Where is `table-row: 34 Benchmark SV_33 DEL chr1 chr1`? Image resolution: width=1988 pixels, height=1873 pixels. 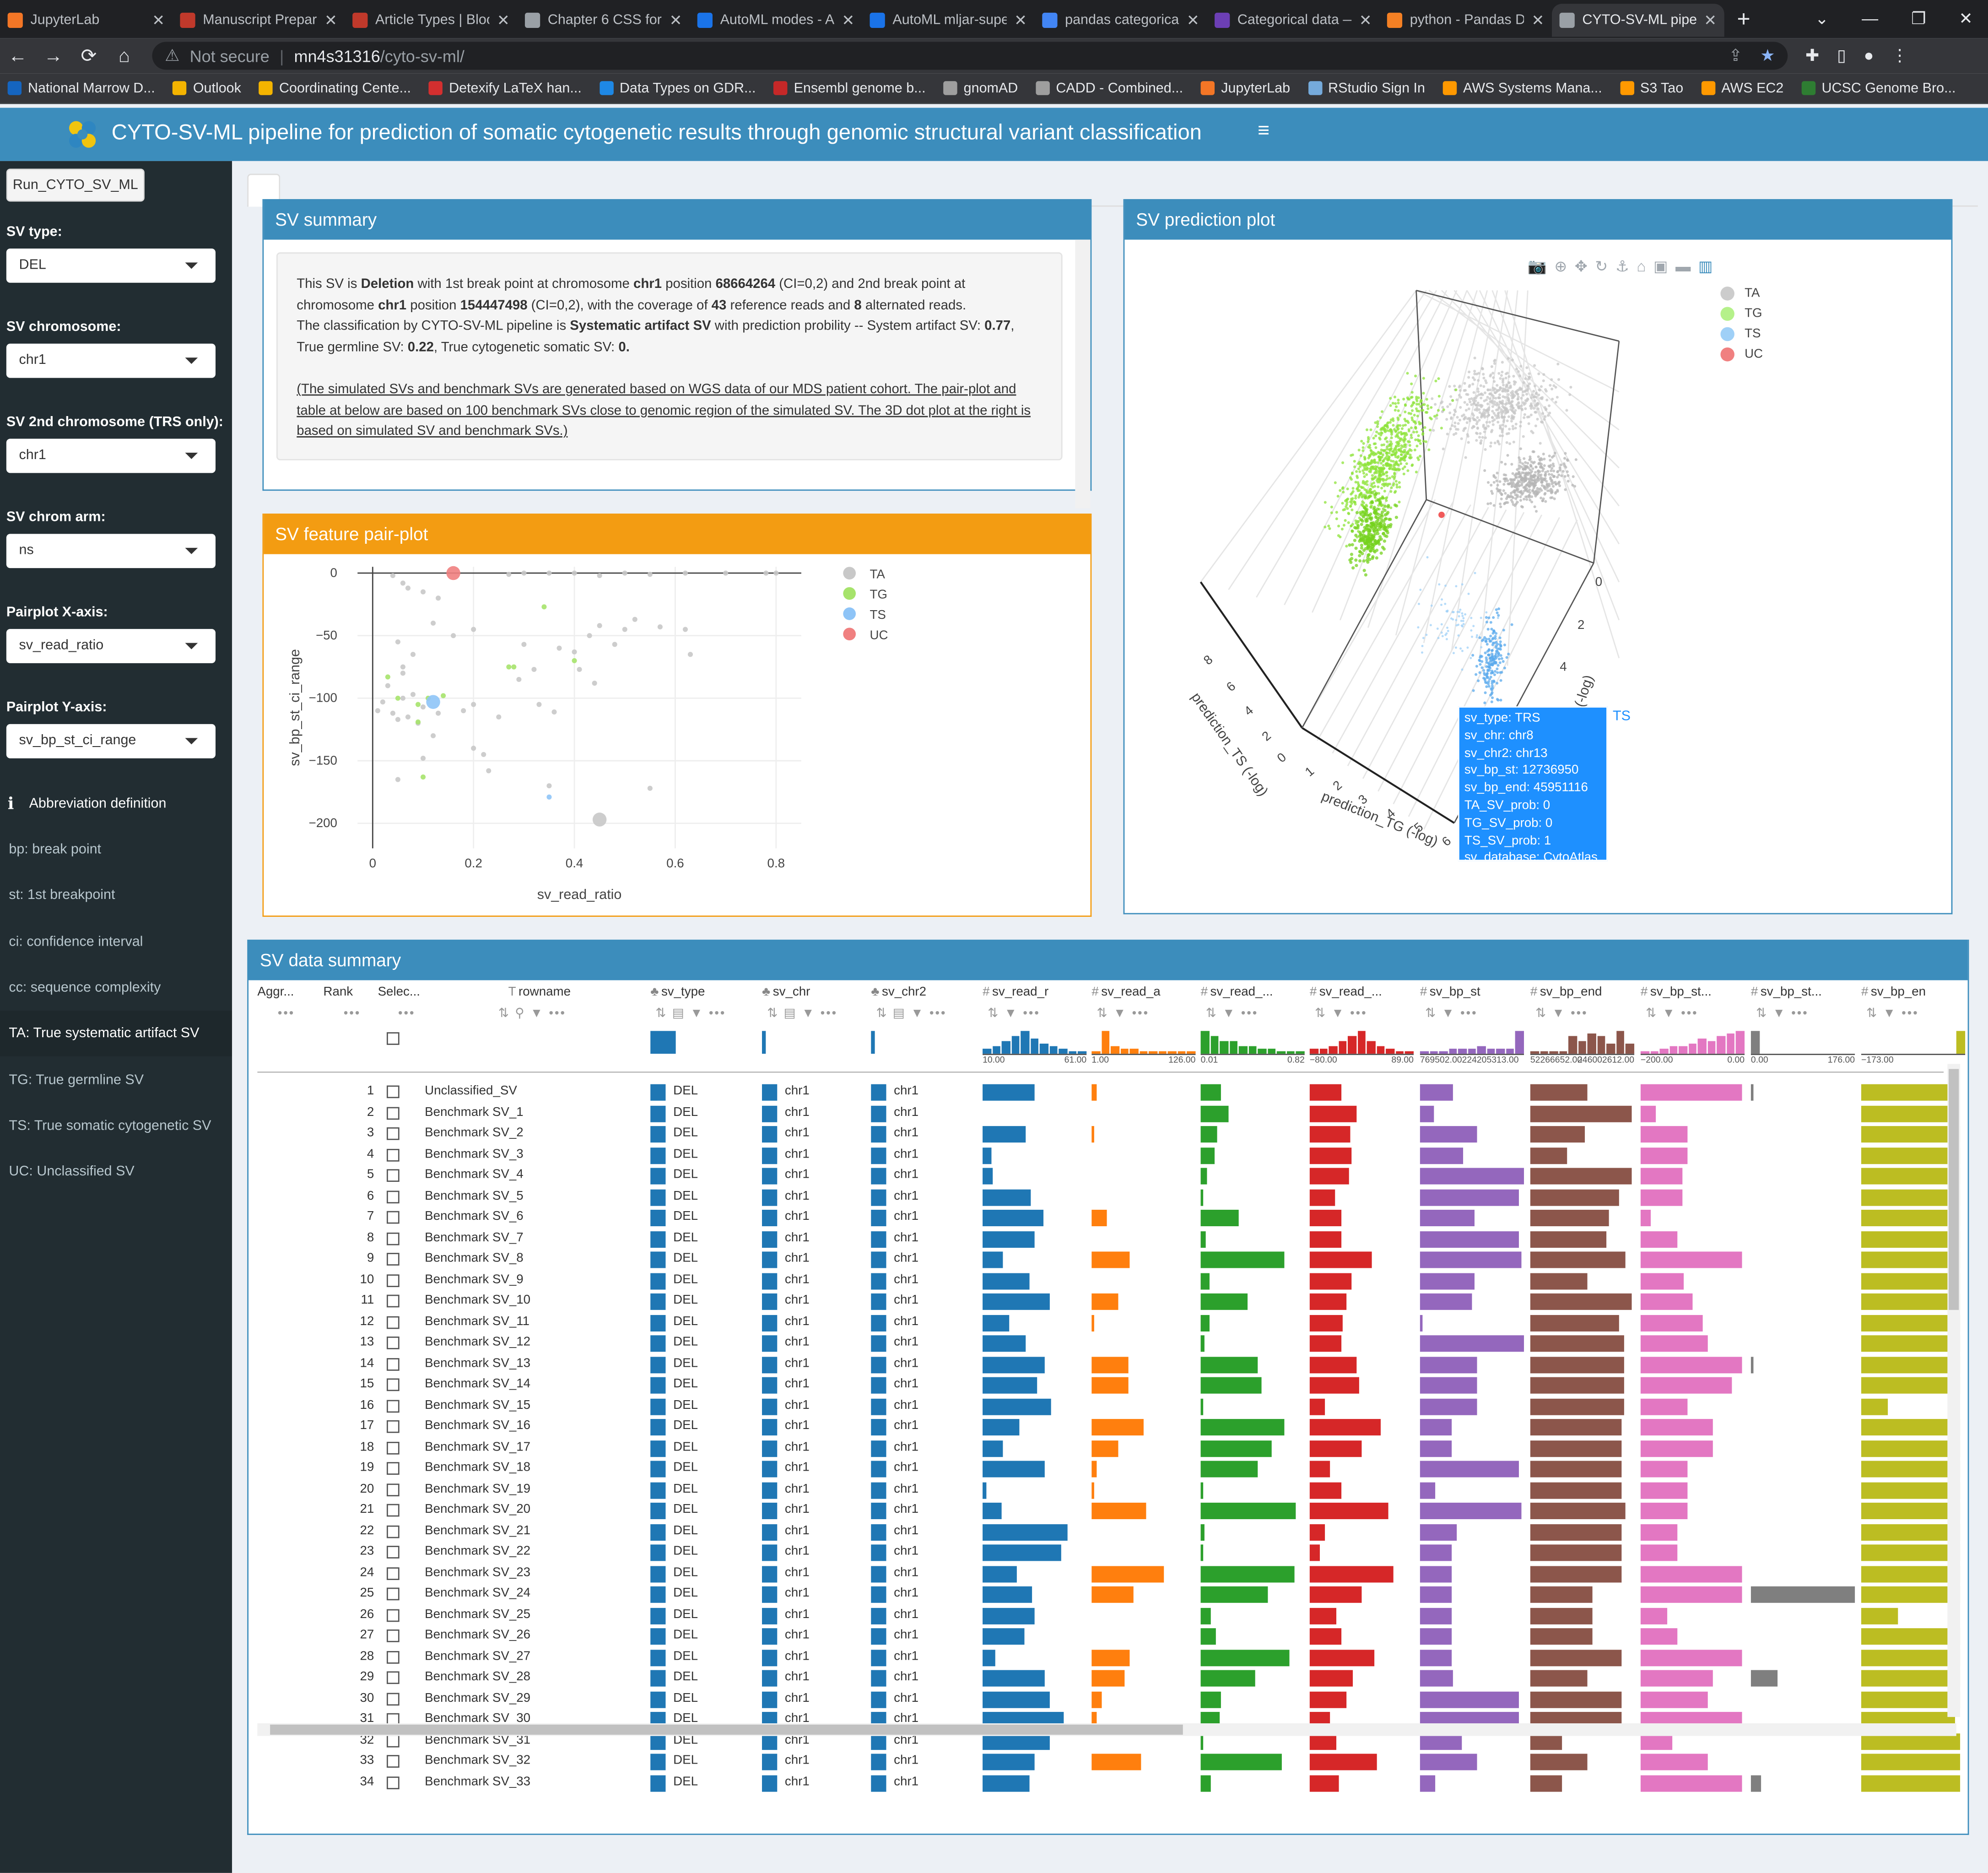 table-row: 34 Benchmark SV_33 DEL chr1 chr1 is located at coordinates (1109, 1782).